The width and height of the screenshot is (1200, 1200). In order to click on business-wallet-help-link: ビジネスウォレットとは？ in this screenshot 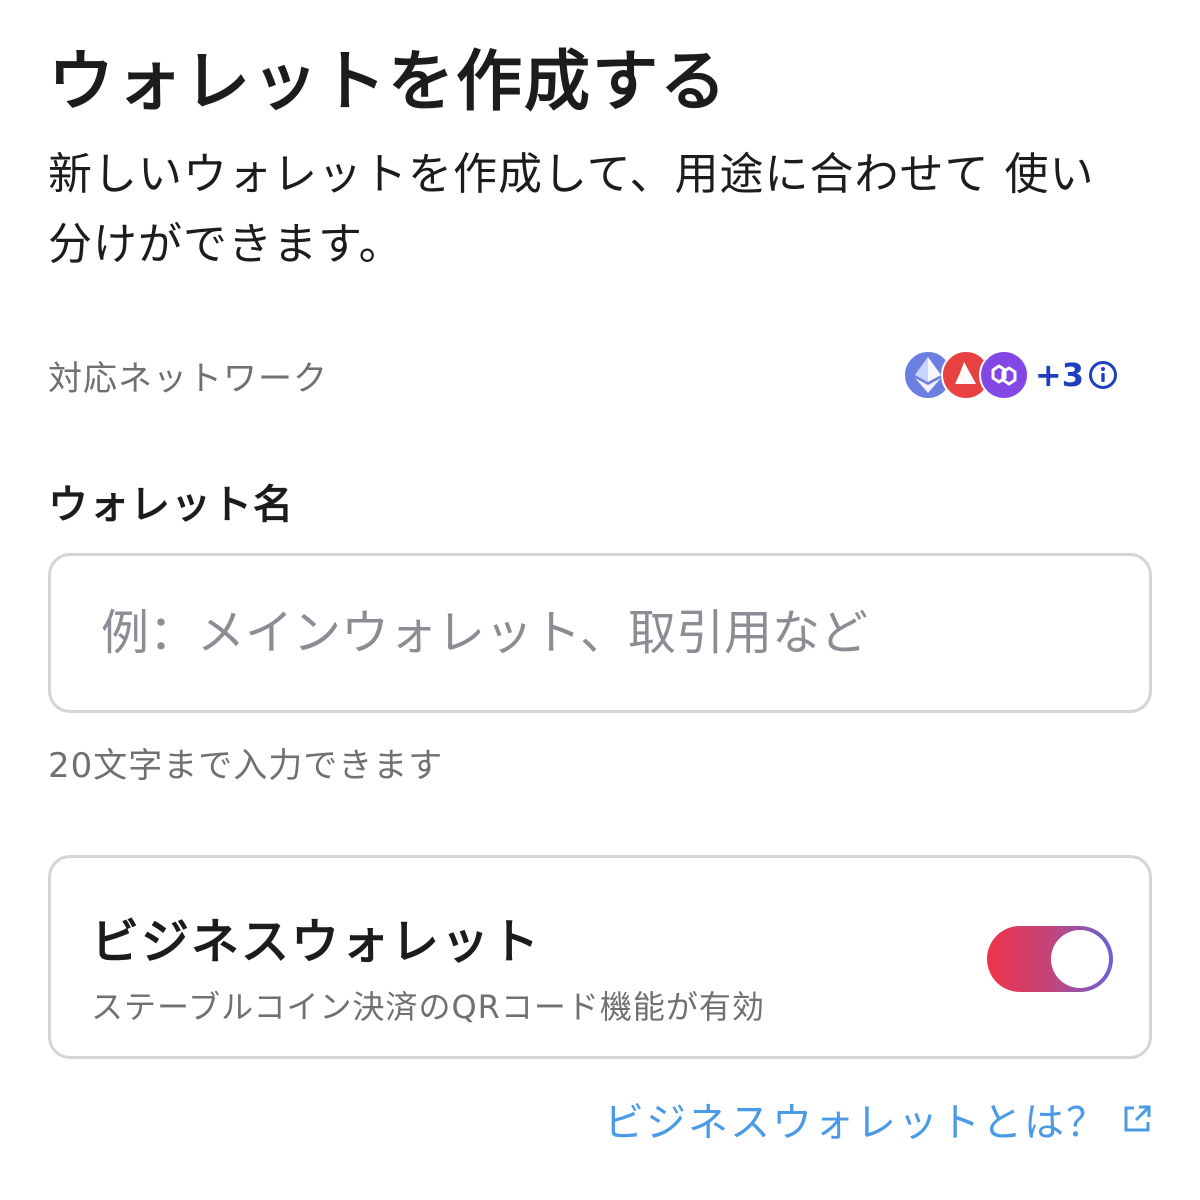, I will do `click(878, 1119)`.